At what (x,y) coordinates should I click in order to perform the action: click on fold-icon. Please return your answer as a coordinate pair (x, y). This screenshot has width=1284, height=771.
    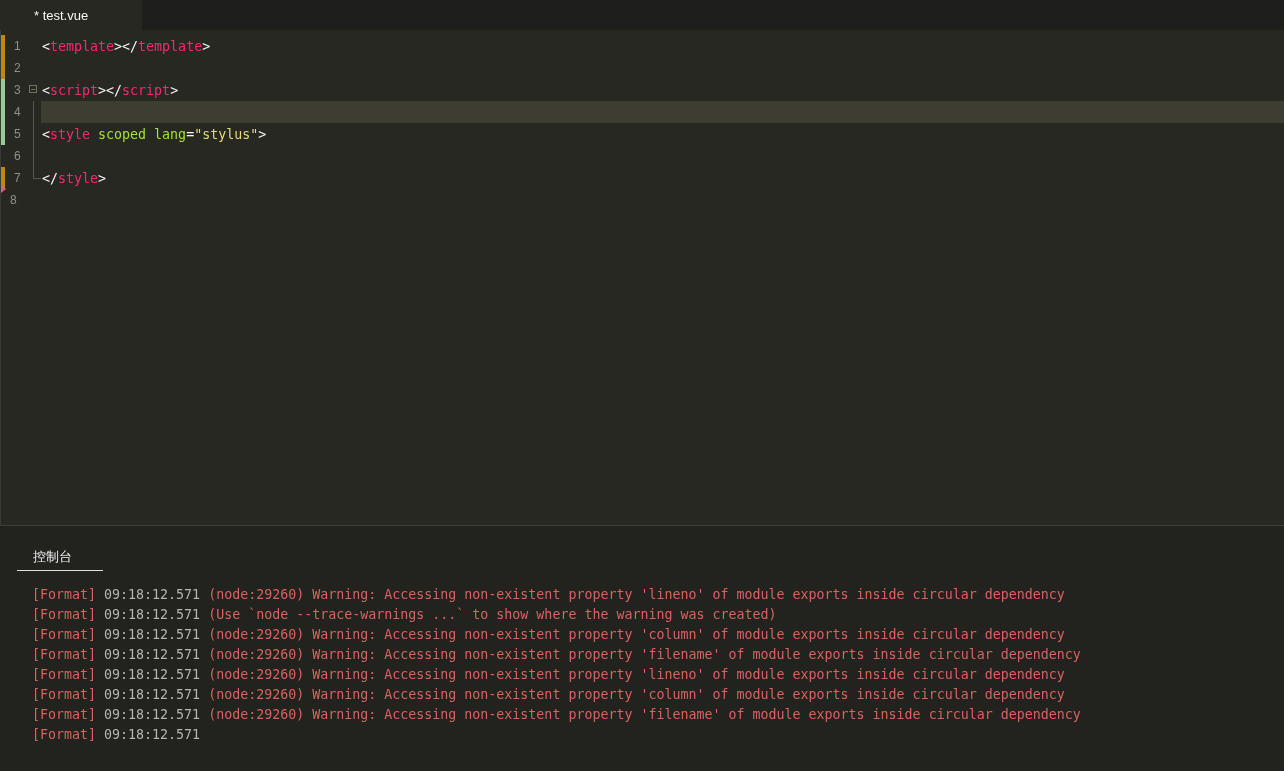
    Looking at the image, I should click on (33, 89).